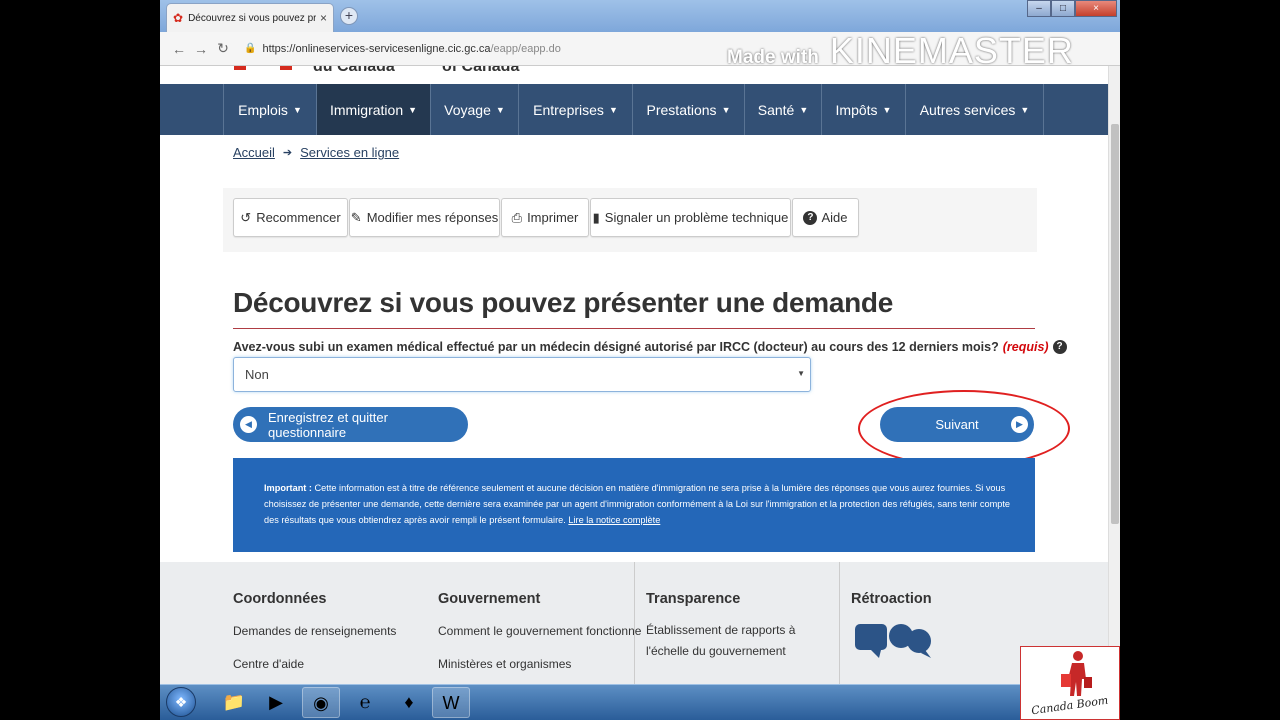  What do you see at coordinates (1025, 347) in the screenshot?
I see `required-marker: (requis)` at bounding box center [1025, 347].